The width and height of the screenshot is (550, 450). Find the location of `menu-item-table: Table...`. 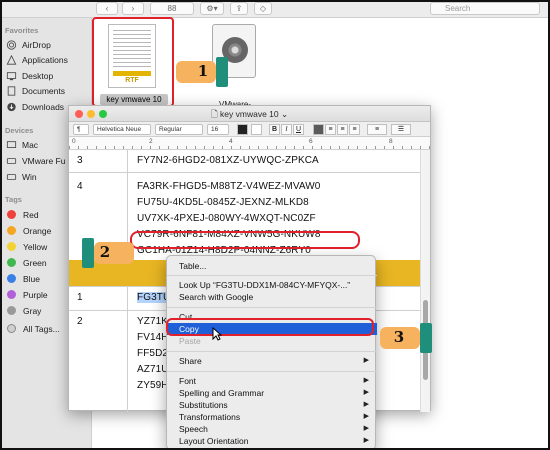

menu-item-table: Table... is located at coordinates (272, 266).